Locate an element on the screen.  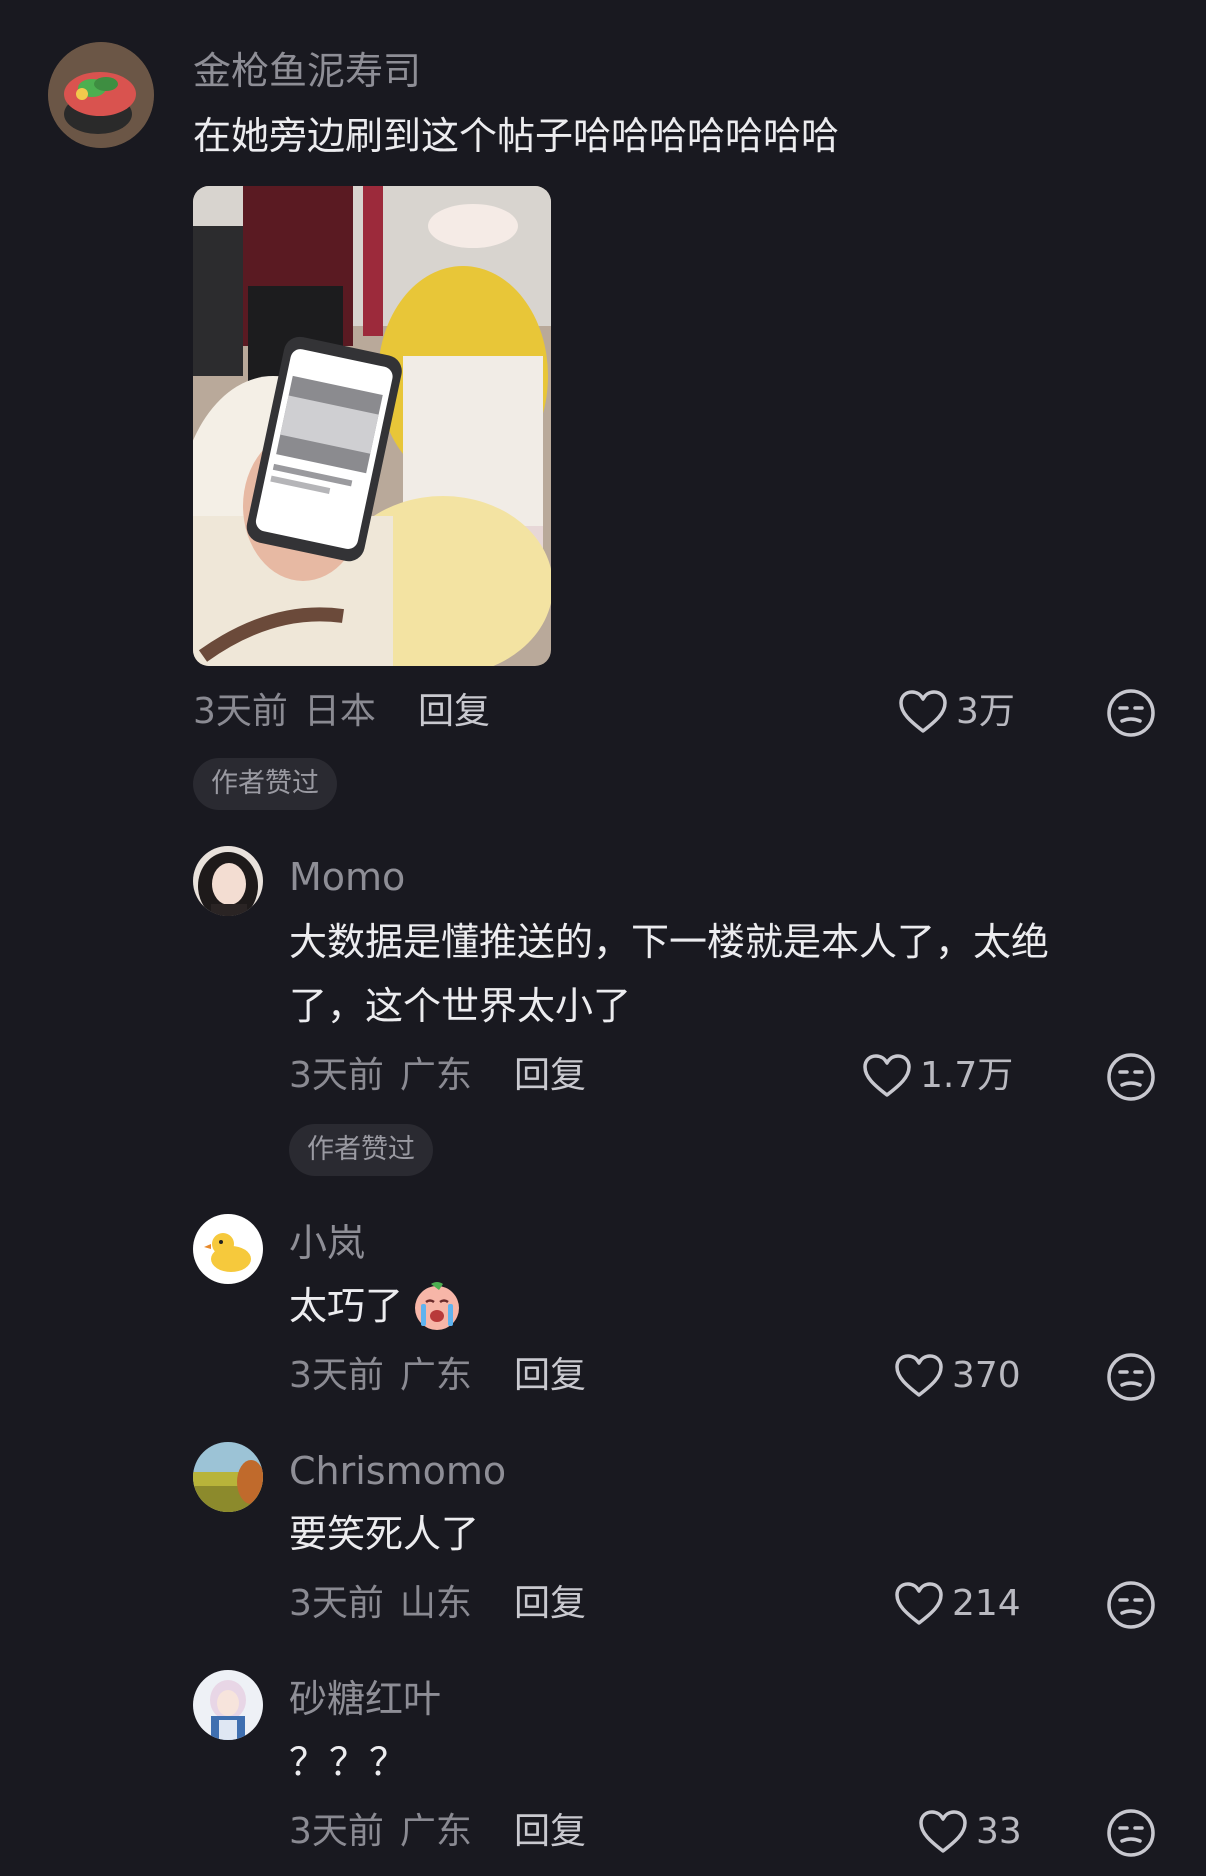
photo-of-phone-and-cosplayer-image is located at coordinates (372, 426).